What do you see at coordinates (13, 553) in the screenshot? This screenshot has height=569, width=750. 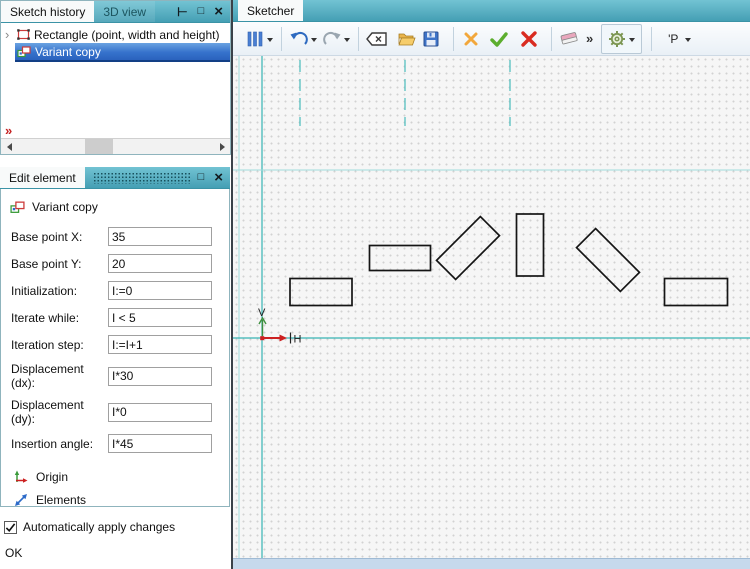 I see `ok-button: OK` at bounding box center [13, 553].